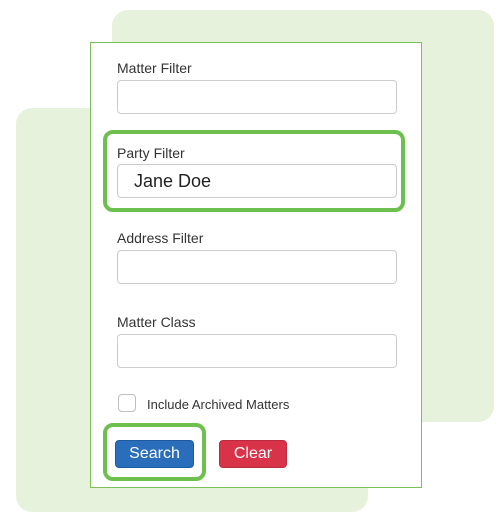 The height and width of the screenshot is (515, 499). I want to click on matter-class-label: Matter Class, so click(156, 322).